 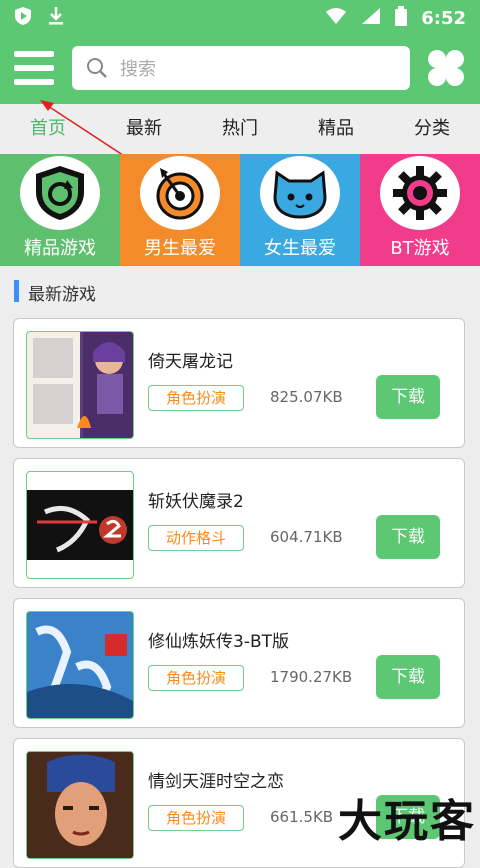 I want to click on game-size: 604.71KB, so click(x=306, y=537).